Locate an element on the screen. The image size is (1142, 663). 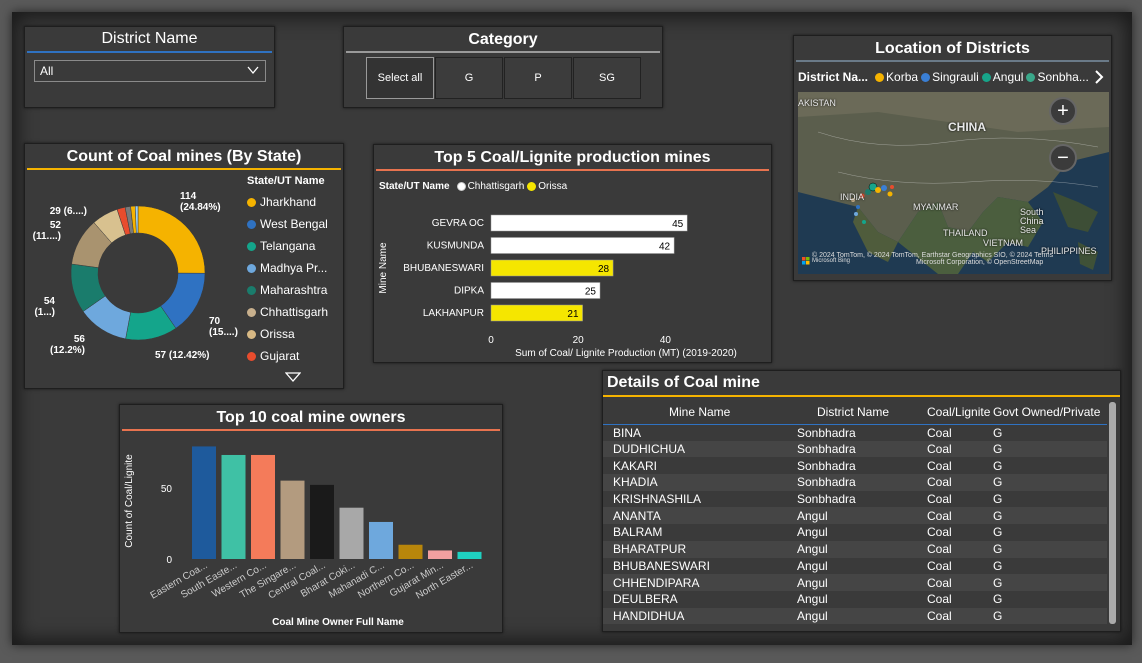
table-row: DUDHICHUA Sonbhadra Coal G is located at coordinates (855, 449).